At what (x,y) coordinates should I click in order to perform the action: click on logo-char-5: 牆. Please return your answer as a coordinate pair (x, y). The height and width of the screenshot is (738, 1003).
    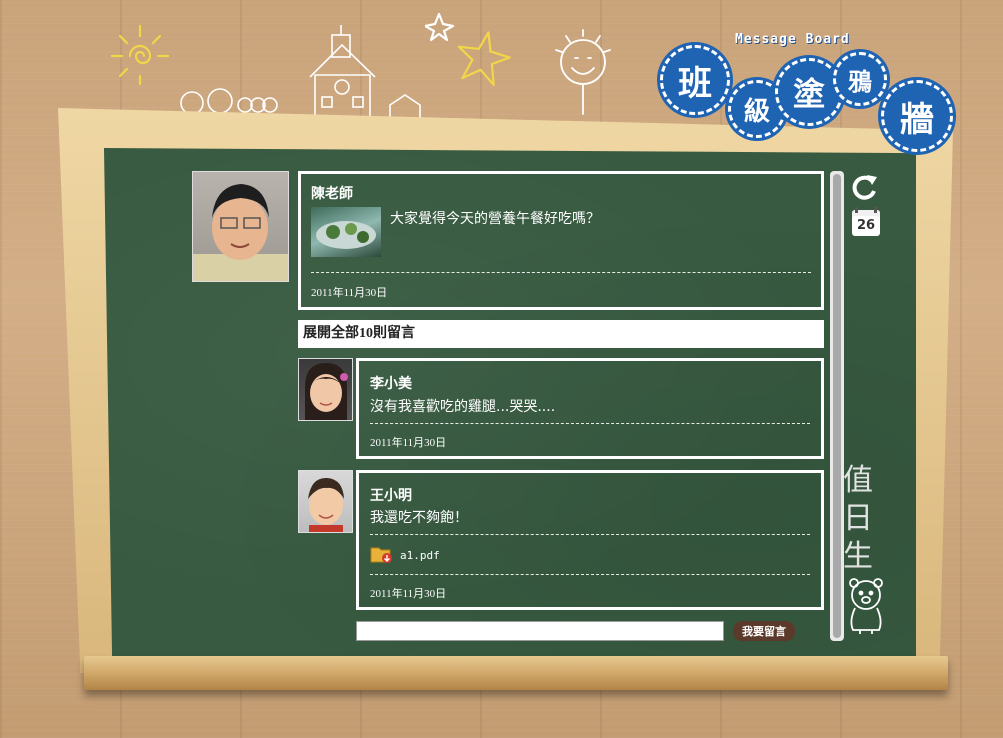
    Looking at the image, I should click on (917, 116).